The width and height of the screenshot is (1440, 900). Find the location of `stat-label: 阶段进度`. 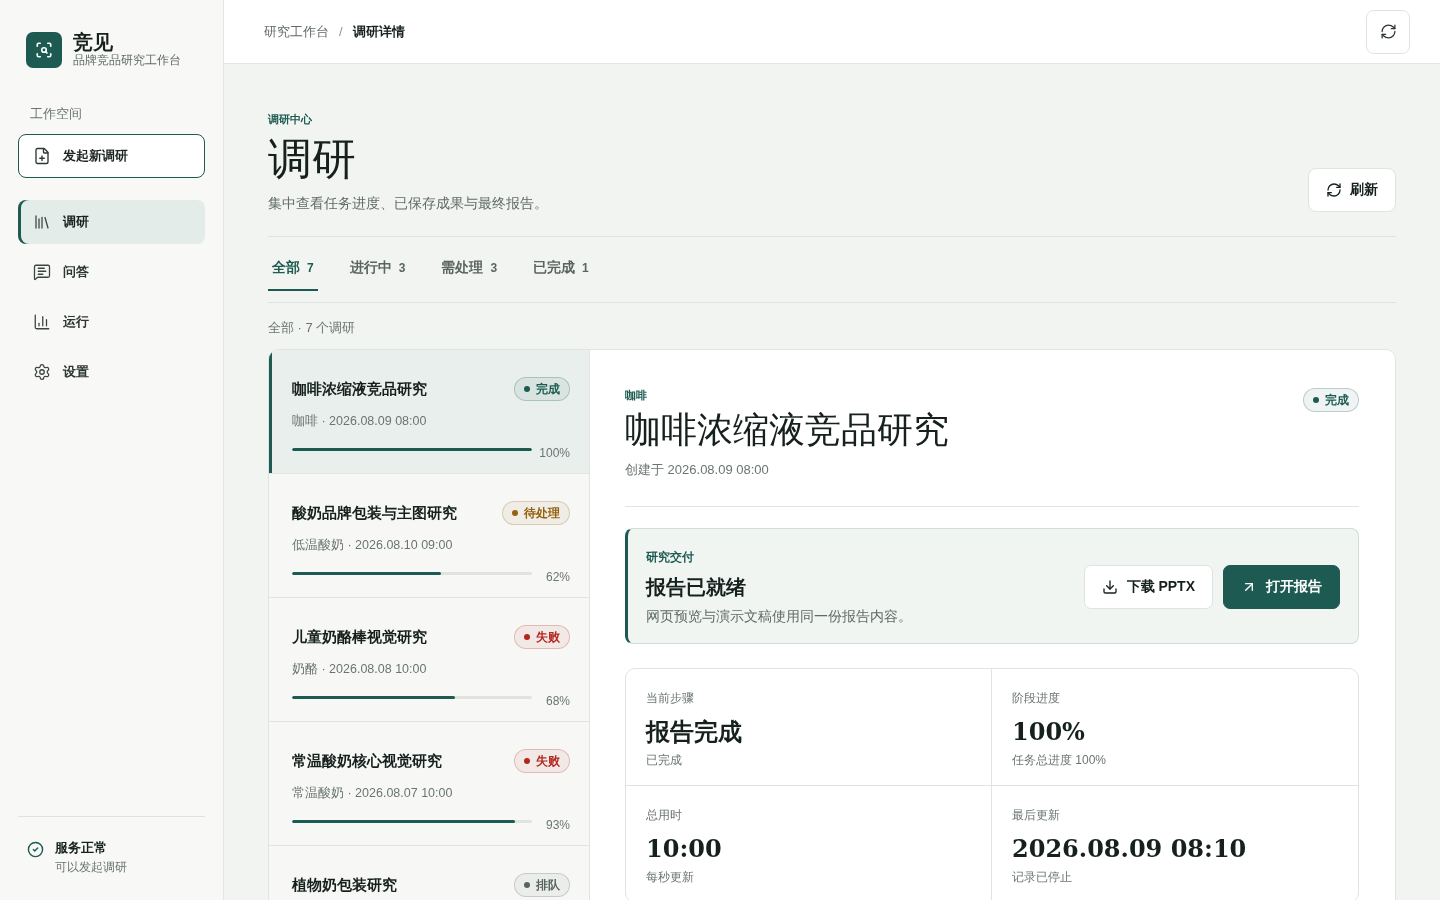

stat-label: 阶段进度 is located at coordinates (1036, 698).